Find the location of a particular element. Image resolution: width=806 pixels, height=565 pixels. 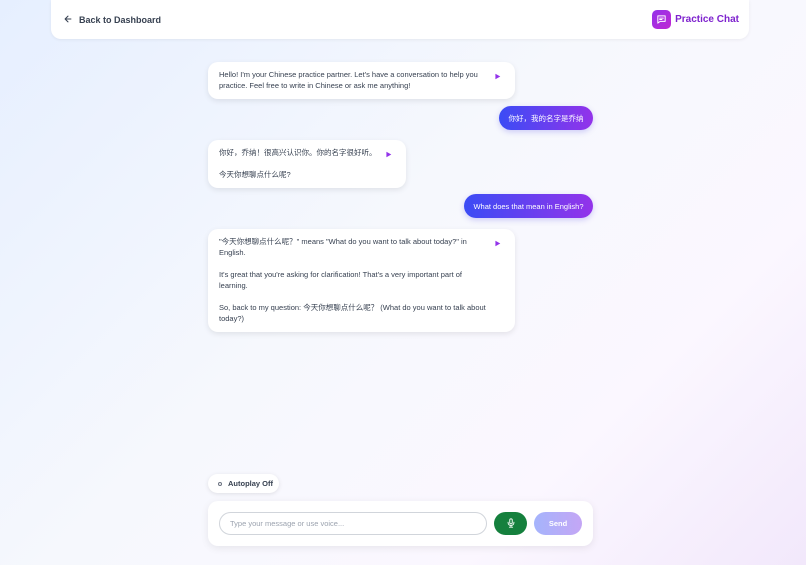

user-message: What does that mean in English? is located at coordinates (528, 206).